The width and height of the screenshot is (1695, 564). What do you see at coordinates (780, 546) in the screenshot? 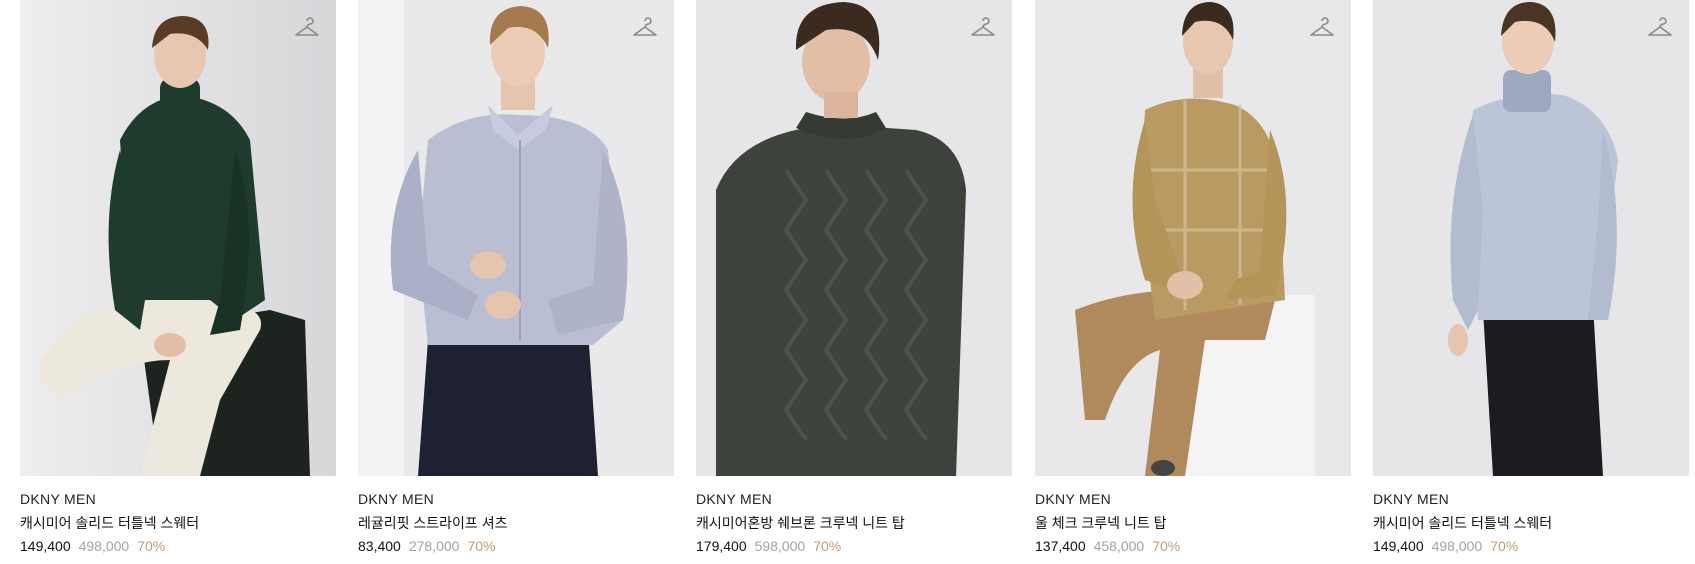
I see `original-price: 598,000` at bounding box center [780, 546].